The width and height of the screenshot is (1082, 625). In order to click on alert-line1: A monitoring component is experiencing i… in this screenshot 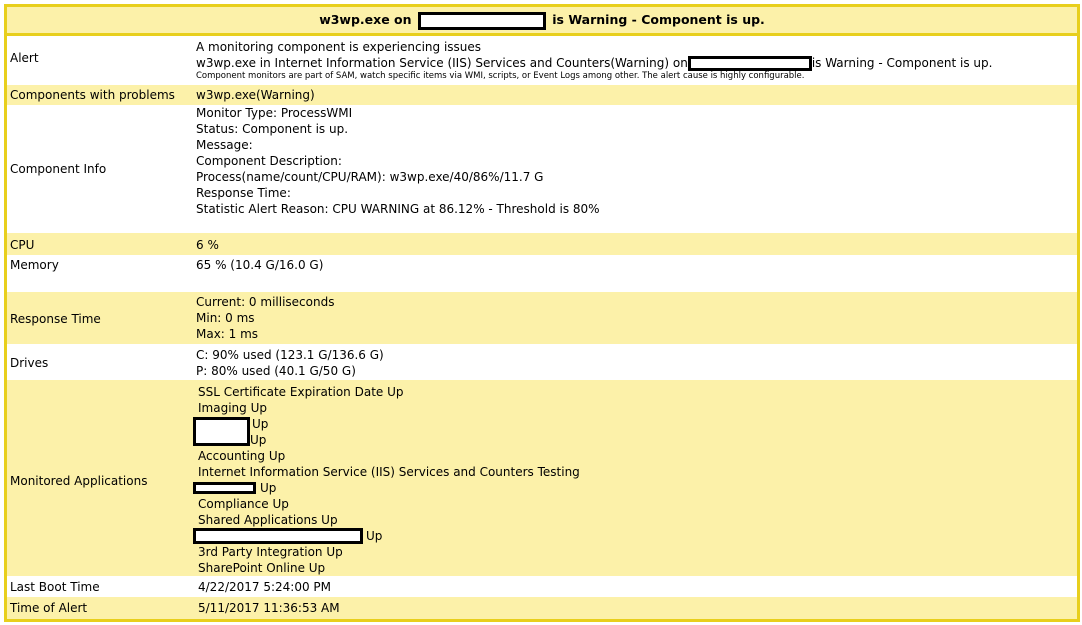, I will do `click(339, 47)`.